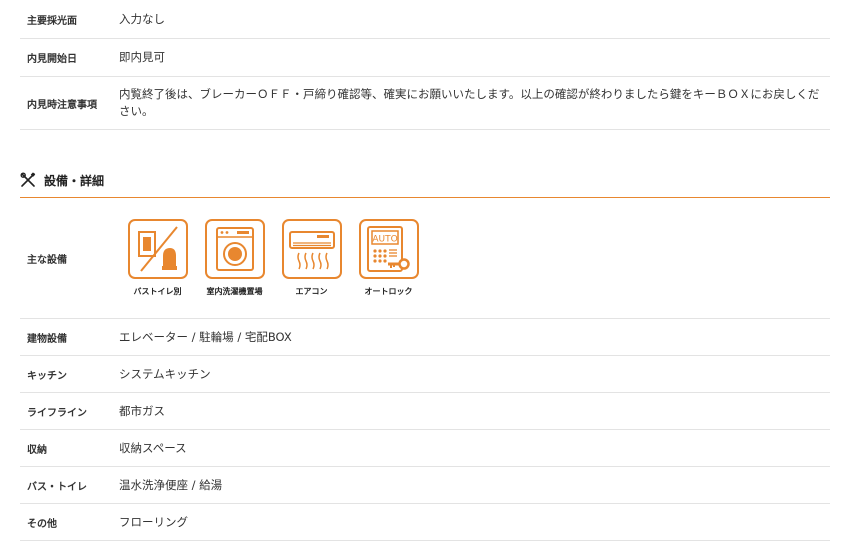 The image size is (847, 555). Describe the element at coordinates (425, 19) in the screenshot. I see `detail-row-lighting: 主要採光面 入力なし` at that location.